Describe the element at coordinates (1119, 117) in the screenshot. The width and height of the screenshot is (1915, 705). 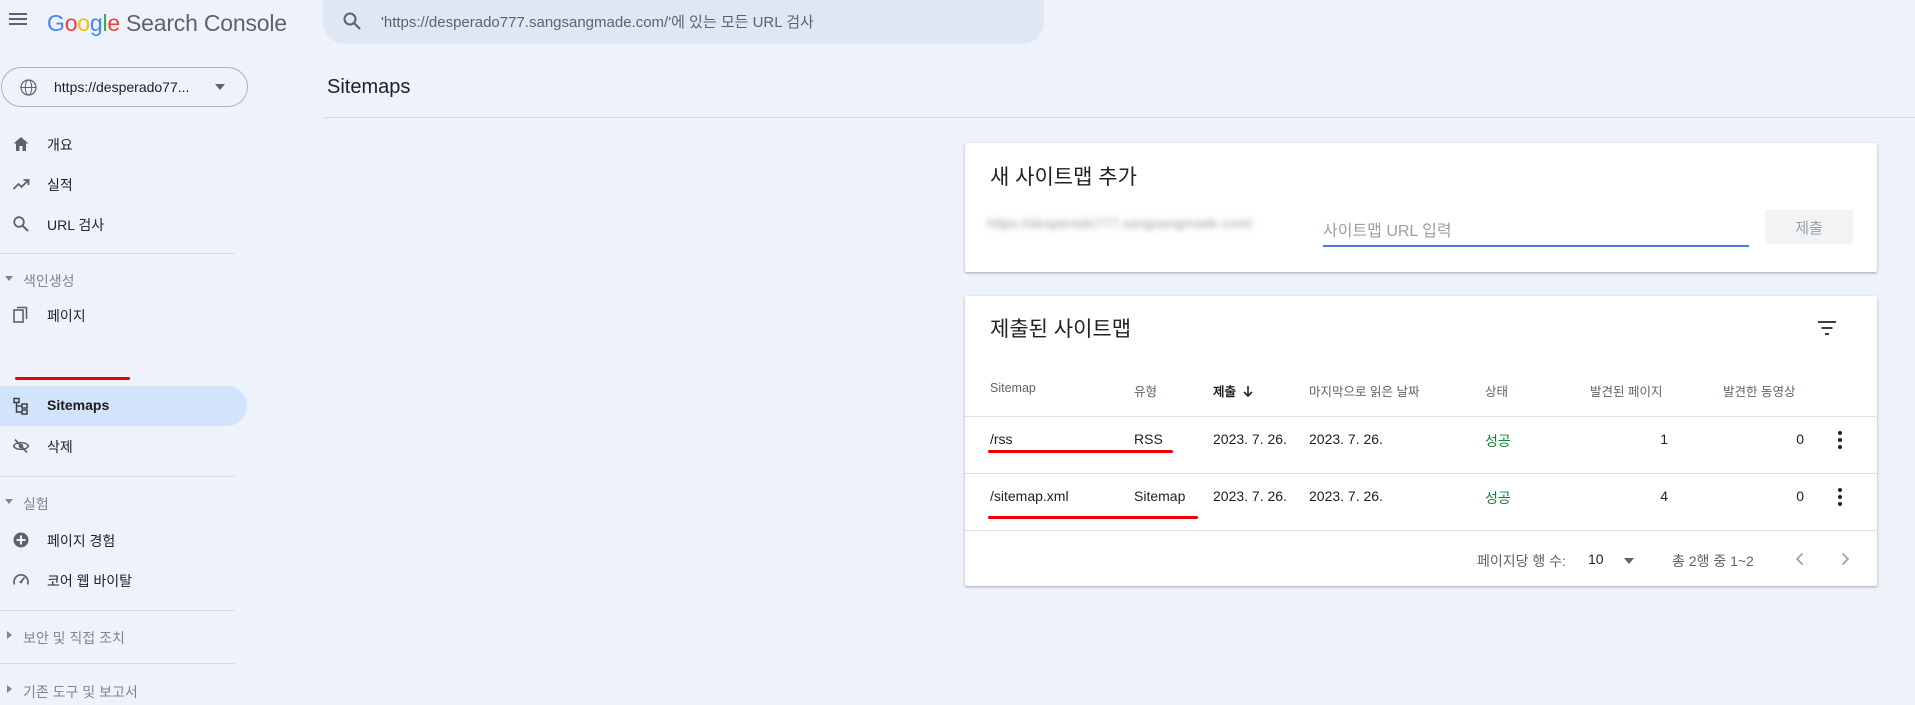
I see `title-divider` at that location.